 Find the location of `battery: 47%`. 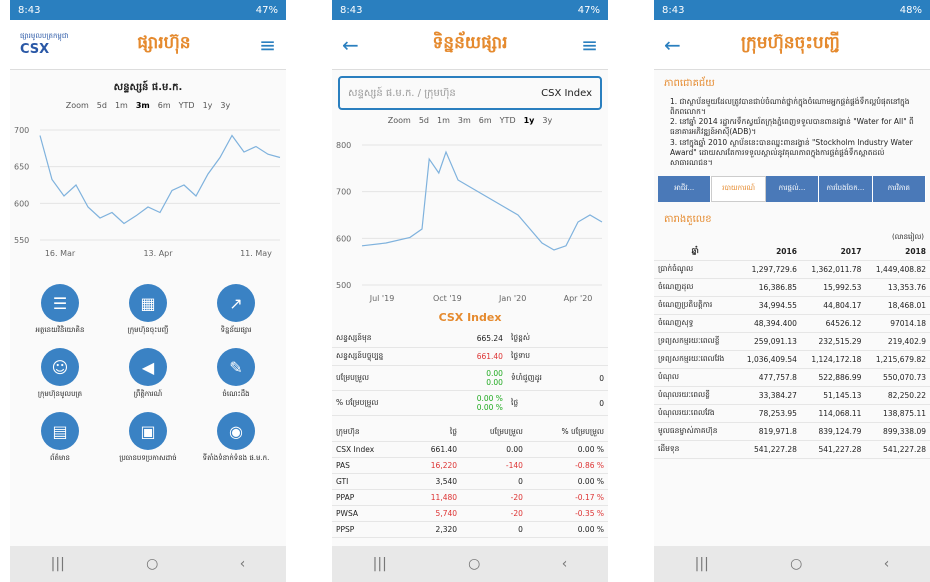

battery: 47% is located at coordinates (266, 10).